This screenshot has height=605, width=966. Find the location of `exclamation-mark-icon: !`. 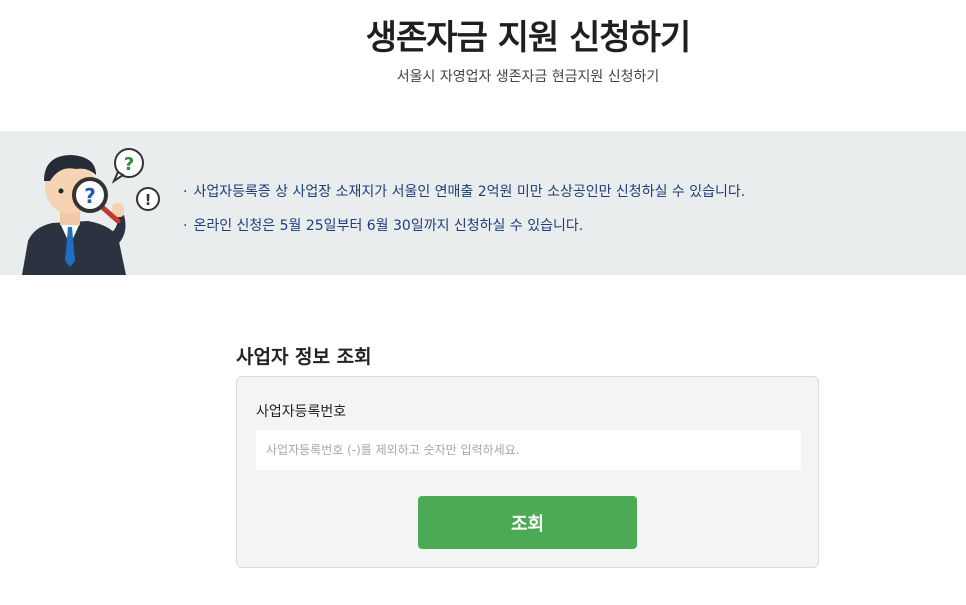

exclamation-mark-icon: ! is located at coordinates (148, 199).